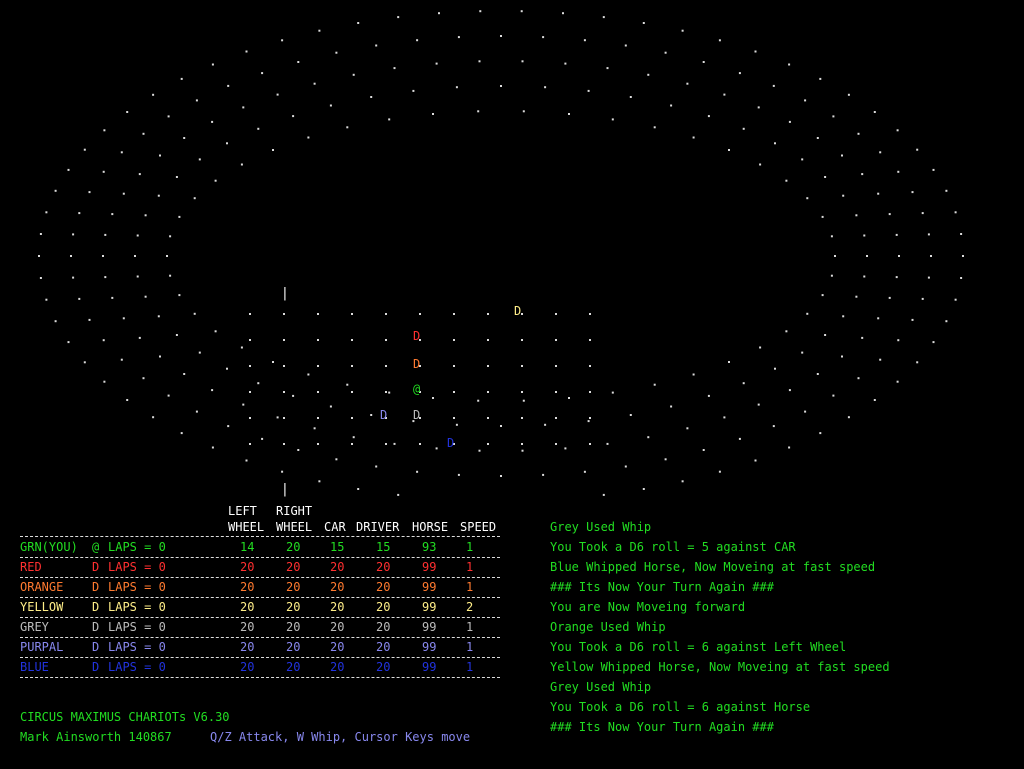  Describe the element at coordinates (384, 415) in the screenshot. I see `chariot-purpal: D` at that location.